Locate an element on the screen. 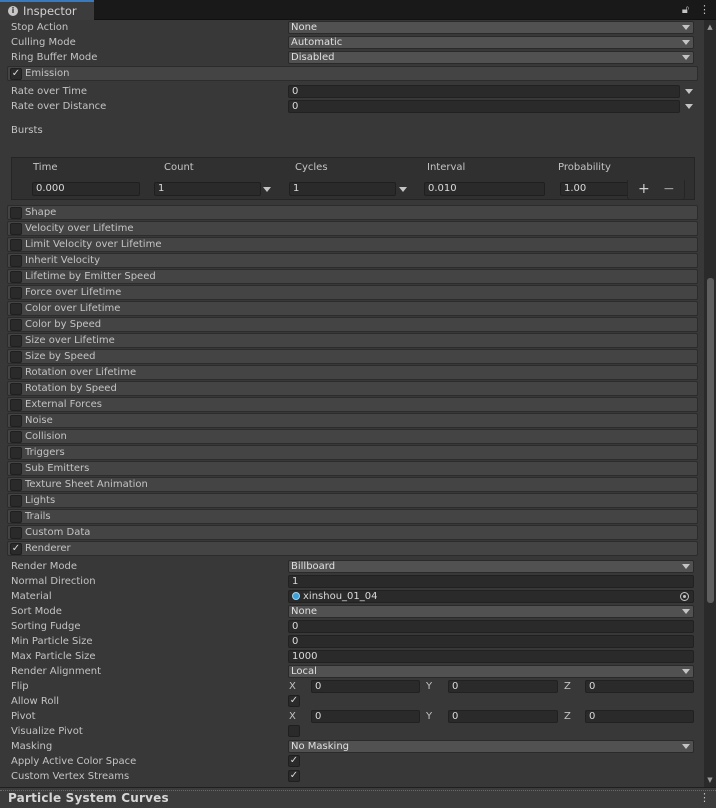 This screenshot has height=808, width=716. pivot-z-input: 0 is located at coordinates (639, 716).